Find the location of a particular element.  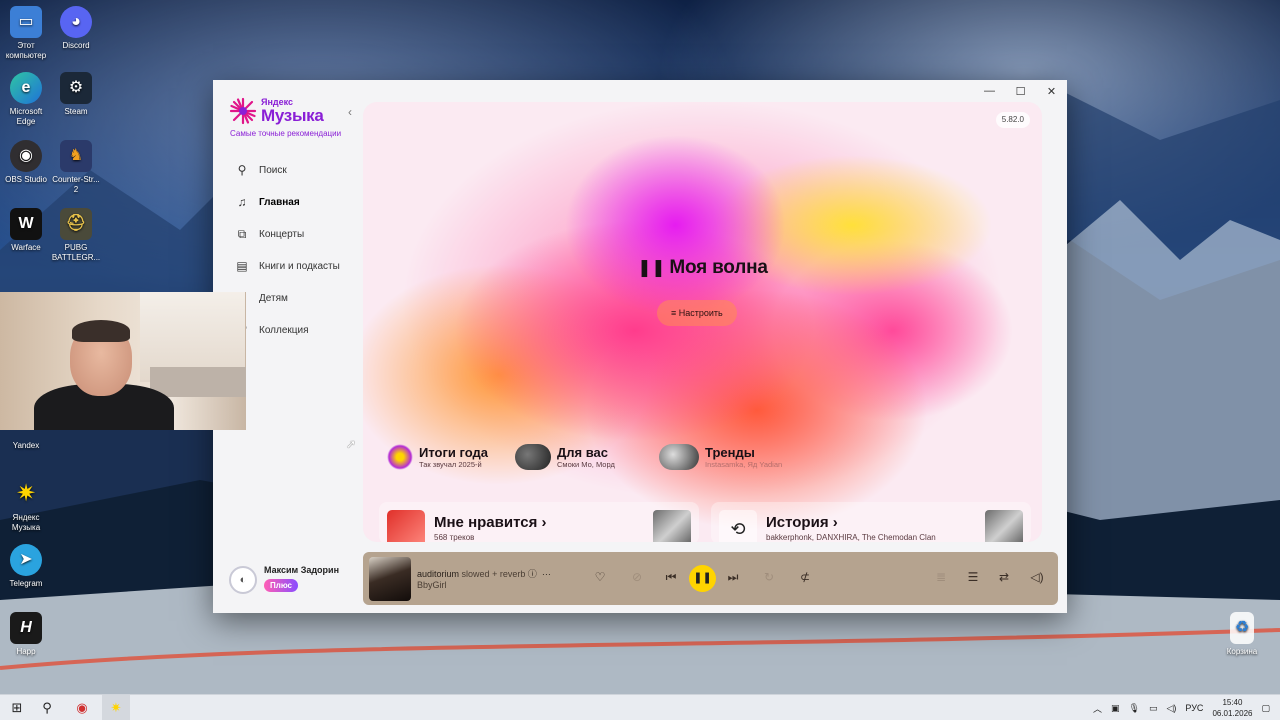

app-logo: Яндекс Музыка Самые точные рекомендации is located at coordinates (294, 119).